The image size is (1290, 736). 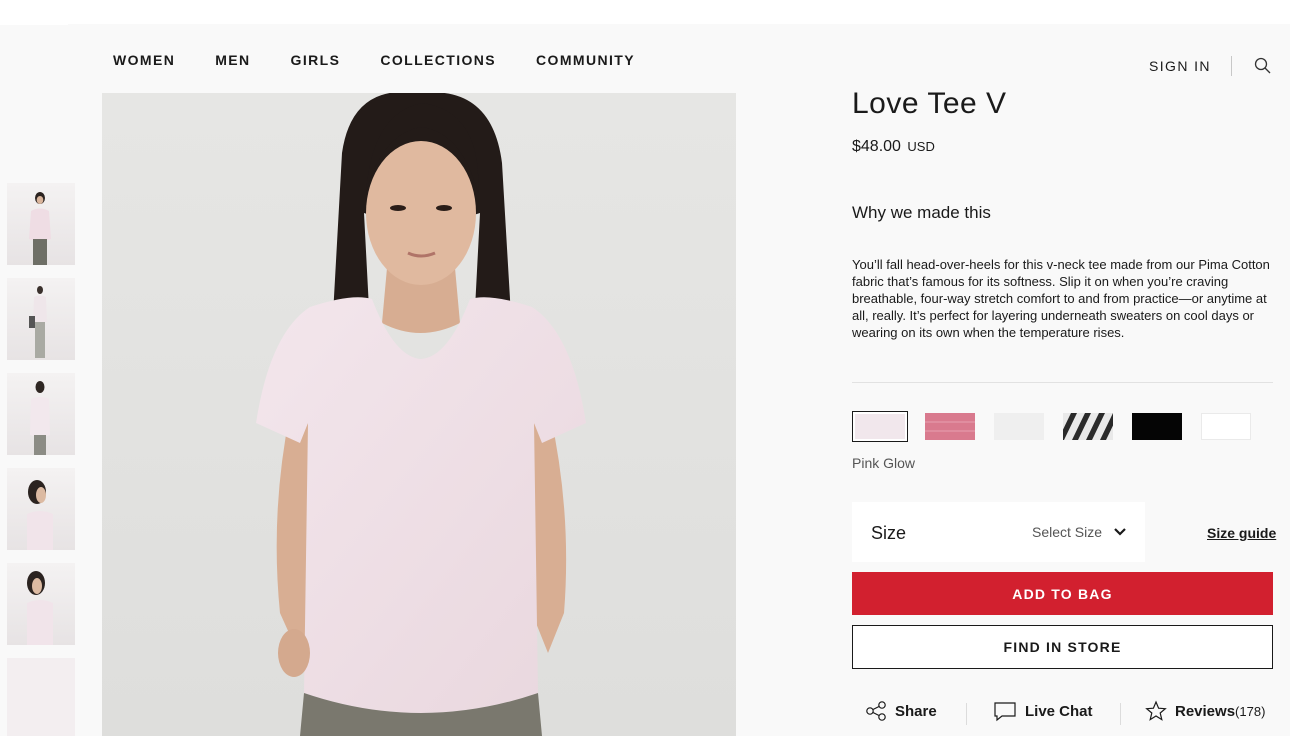 What do you see at coordinates (1156, 710) in the screenshot?
I see `star-icon` at bounding box center [1156, 710].